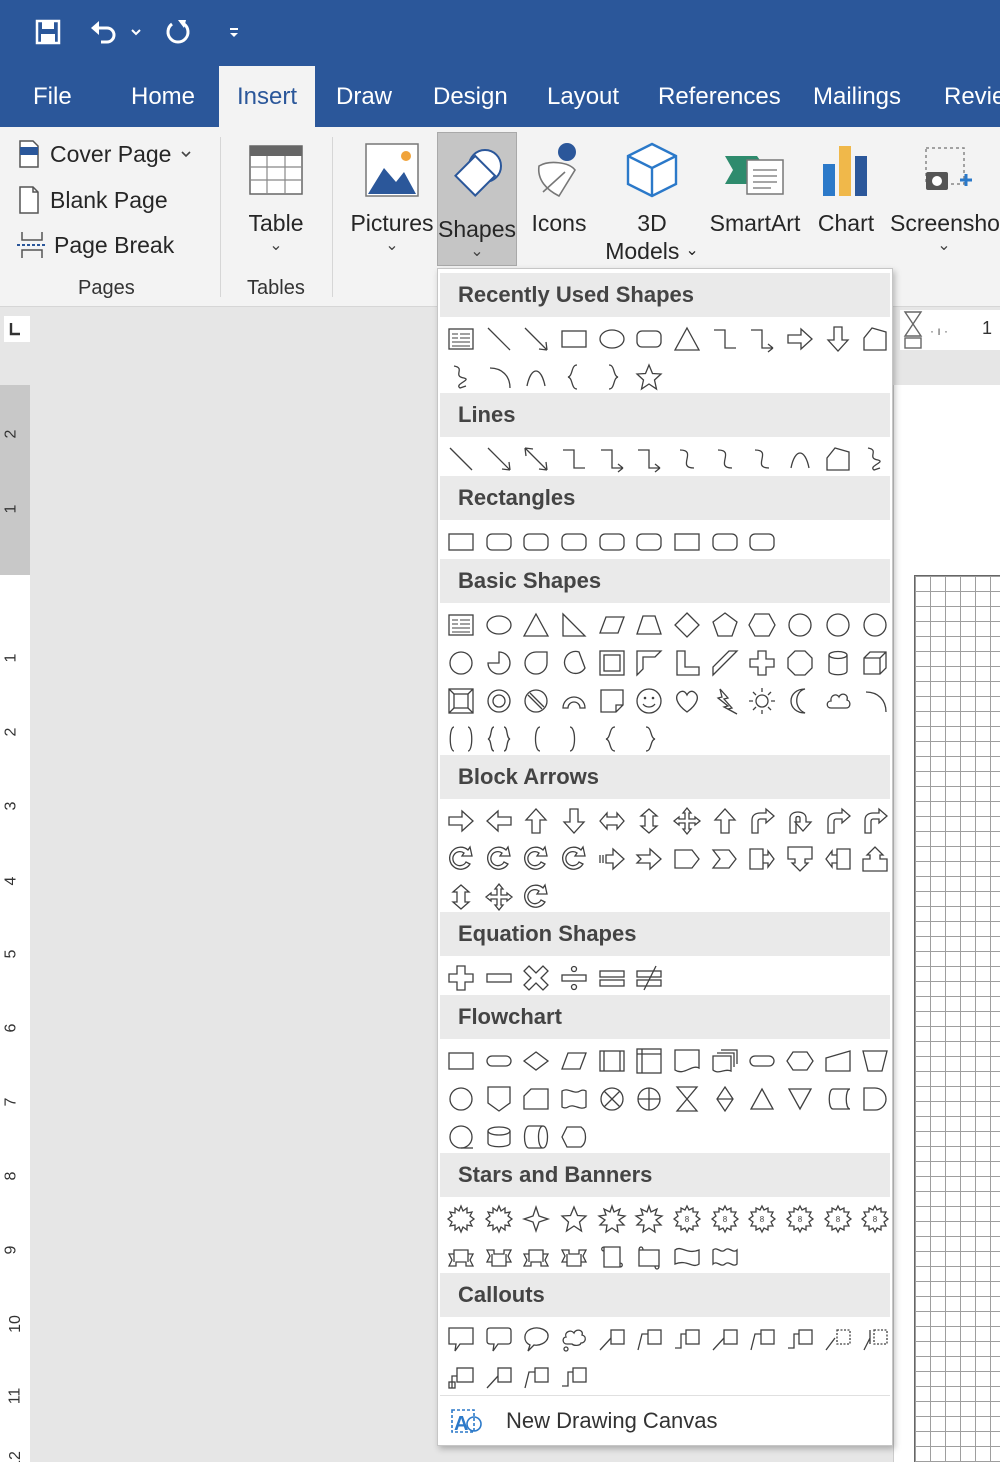 Image resolution: width=1000 pixels, height=1462 pixels. What do you see at coordinates (178, 32) in the screenshot?
I see `redo-icon` at bounding box center [178, 32].